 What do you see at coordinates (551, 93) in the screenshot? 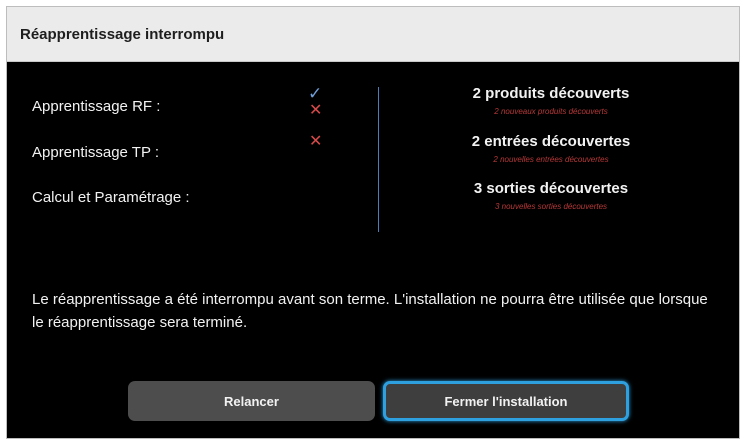
I see `result-products-count: 2 produits découverts` at bounding box center [551, 93].